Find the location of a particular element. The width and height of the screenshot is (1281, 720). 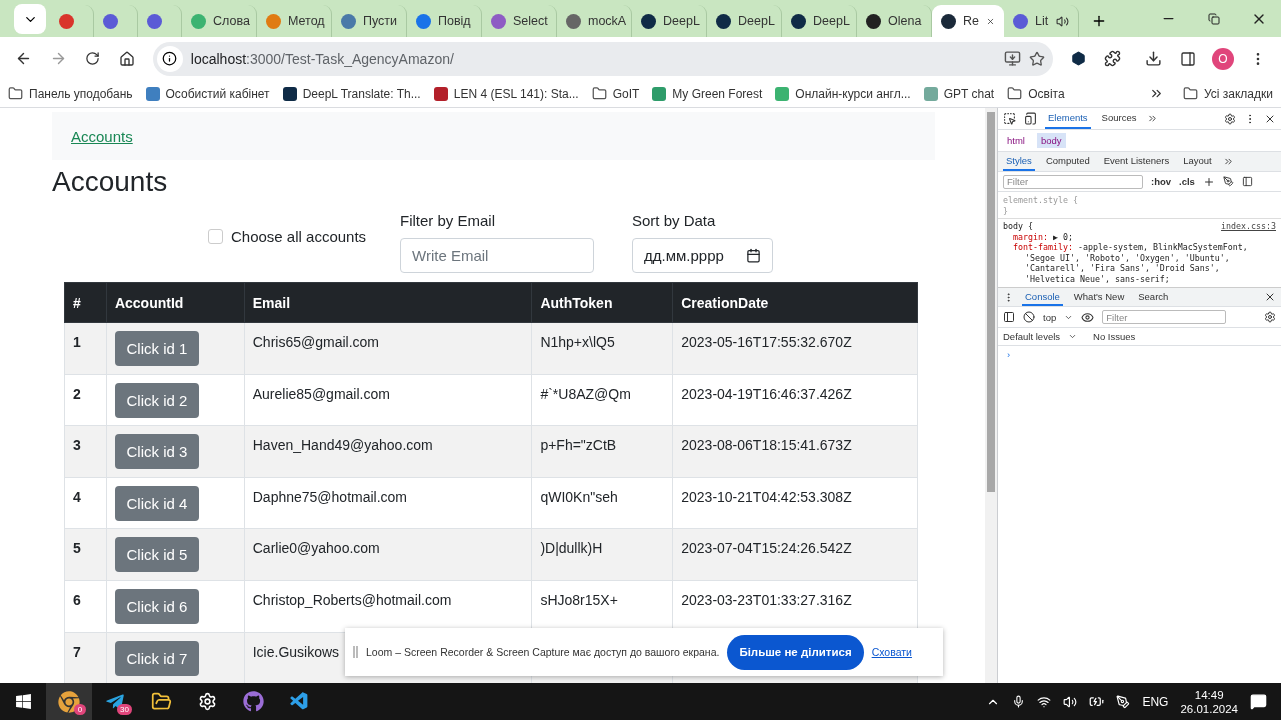

bookmark: Панель уподобань is located at coordinates (70, 93).